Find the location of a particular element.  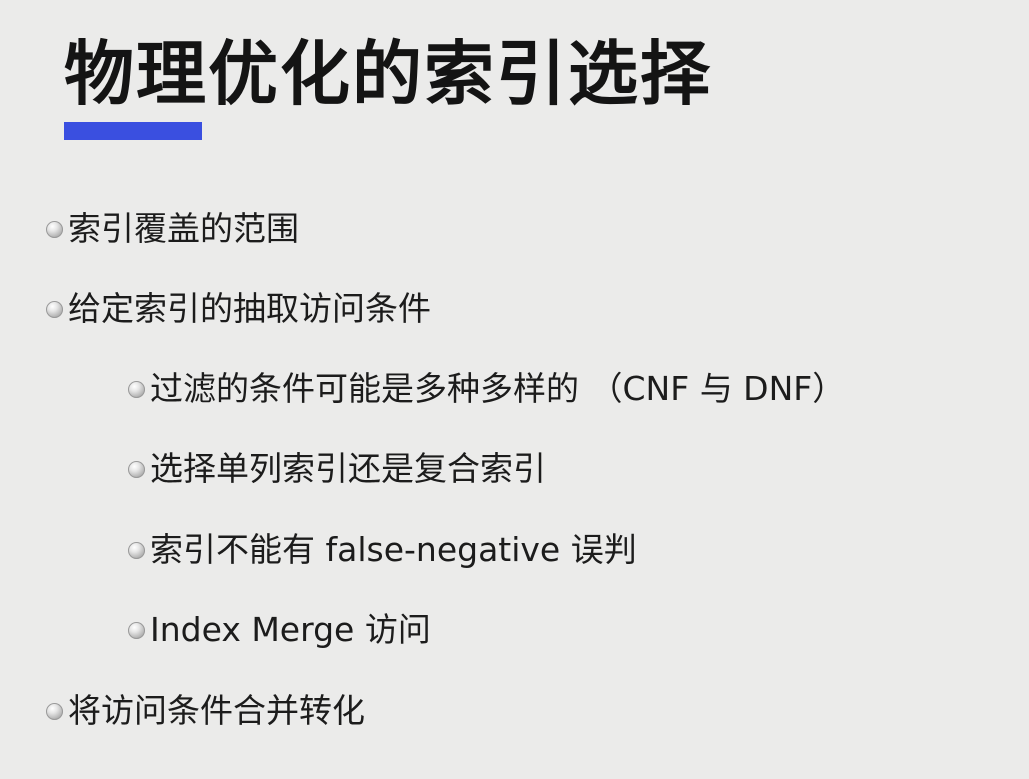

bullet-item-level1: 将访问条件合并转化 is located at coordinates (205, 711).